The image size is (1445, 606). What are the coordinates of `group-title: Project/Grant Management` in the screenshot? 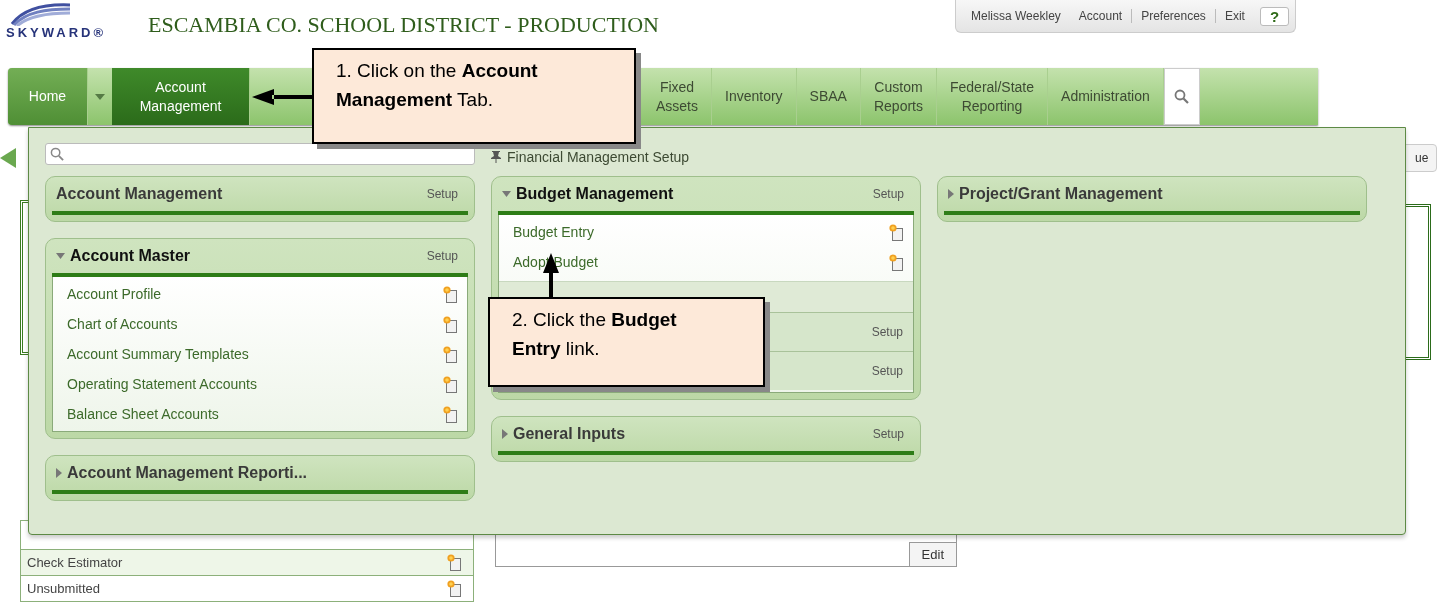 It's located at (1061, 194).